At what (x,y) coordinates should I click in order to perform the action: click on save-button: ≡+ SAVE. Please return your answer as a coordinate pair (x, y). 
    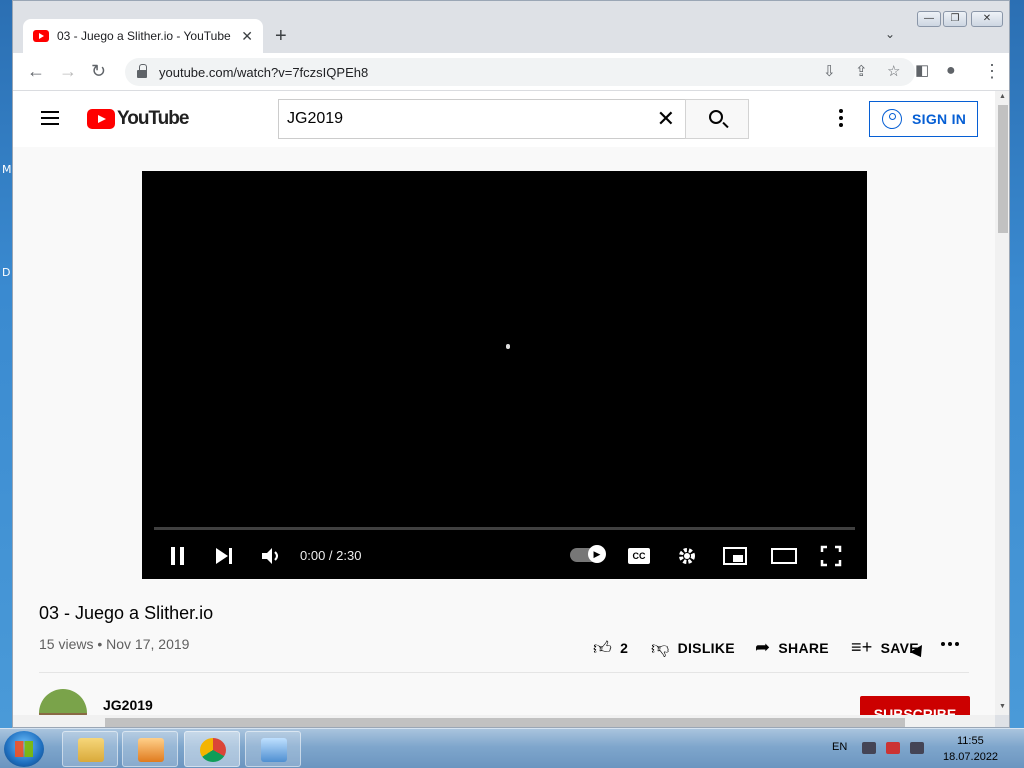
    Looking at the image, I should click on (885, 647).